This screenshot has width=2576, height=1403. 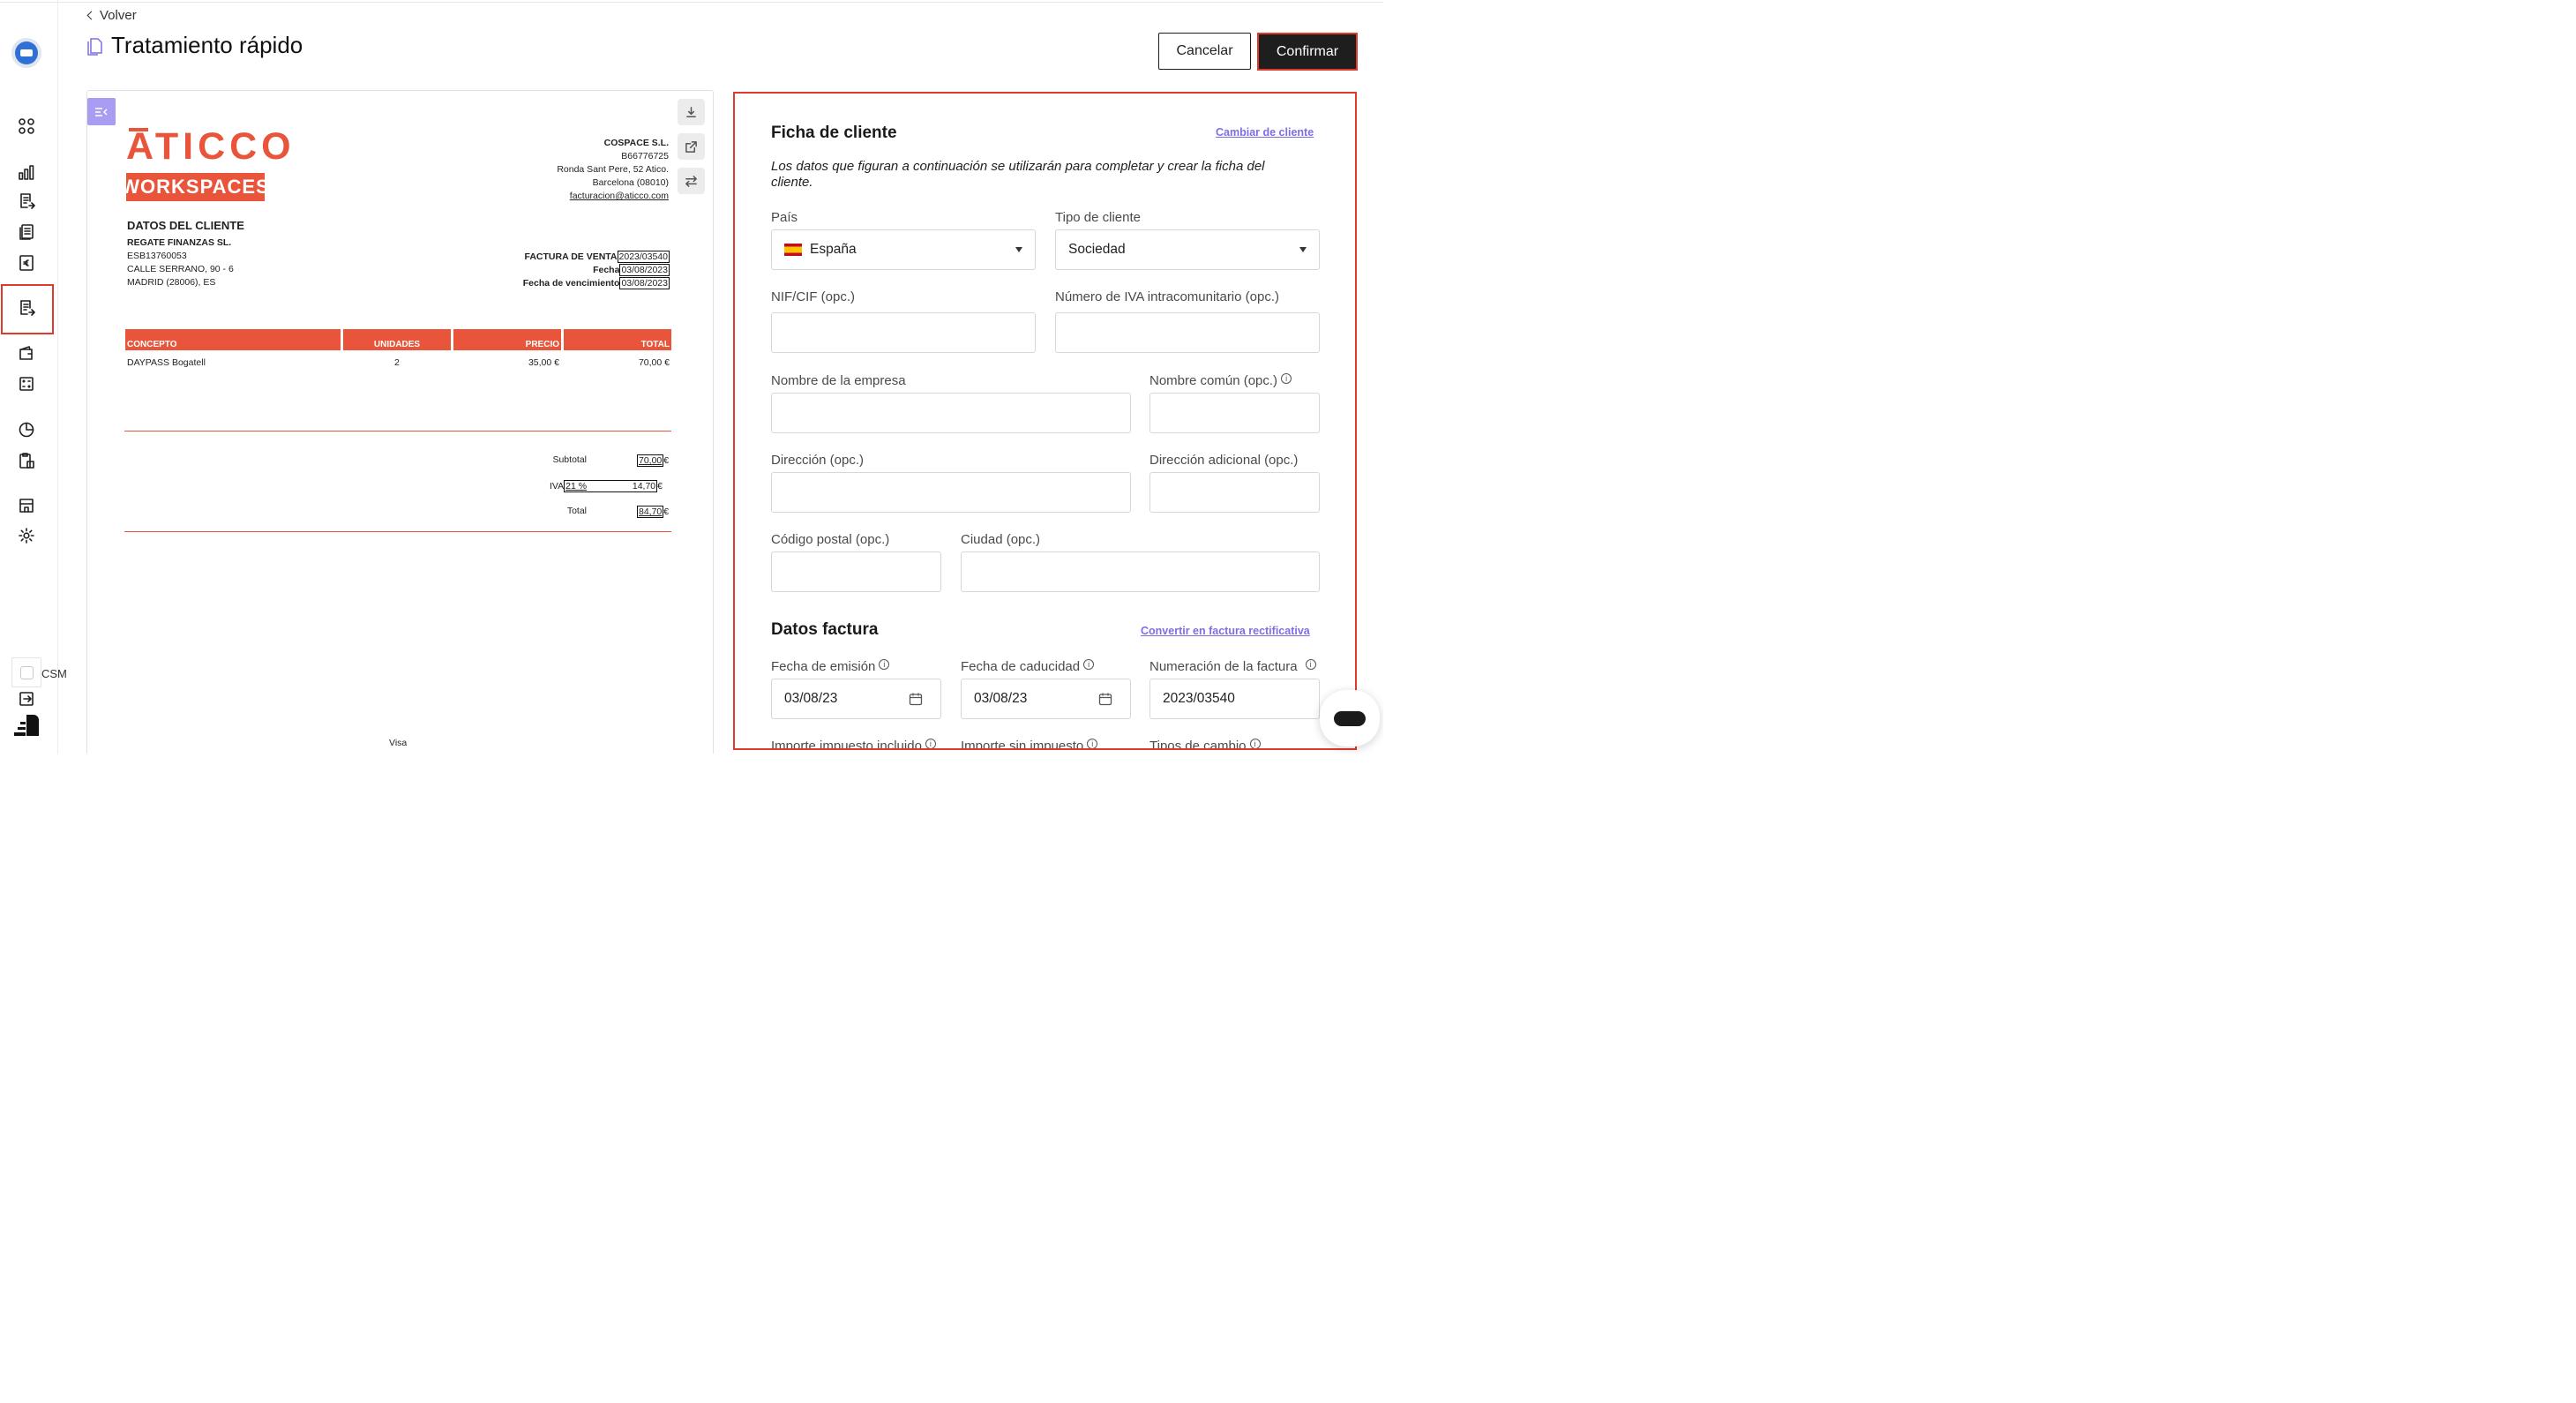 What do you see at coordinates (613, 169) in the screenshot?
I see `issuer-address: Ronda Sant Pere, 52 Atico.` at bounding box center [613, 169].